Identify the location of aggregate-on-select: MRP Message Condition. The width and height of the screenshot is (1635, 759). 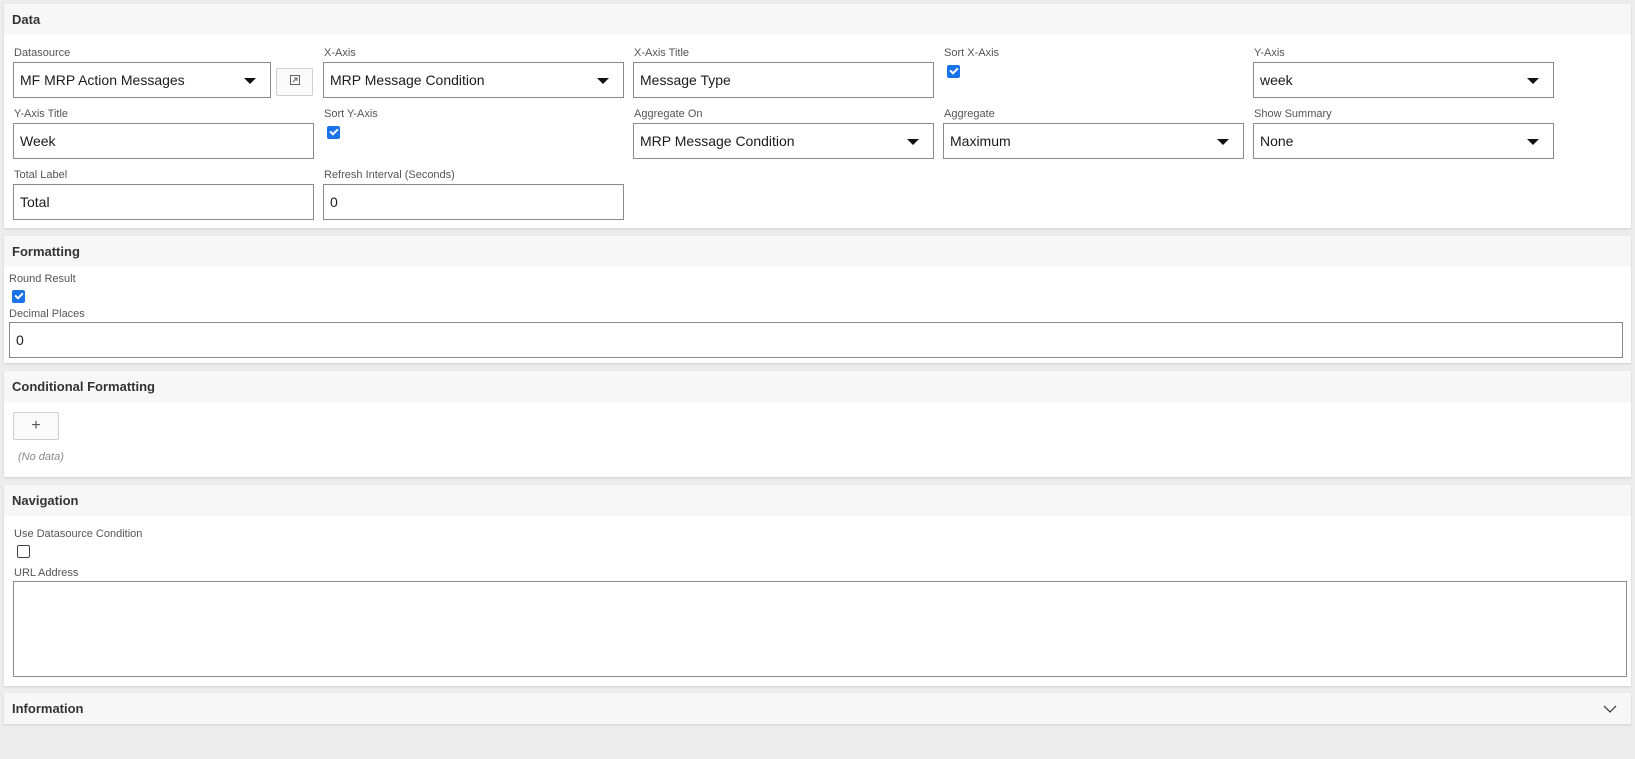
(783, 141).